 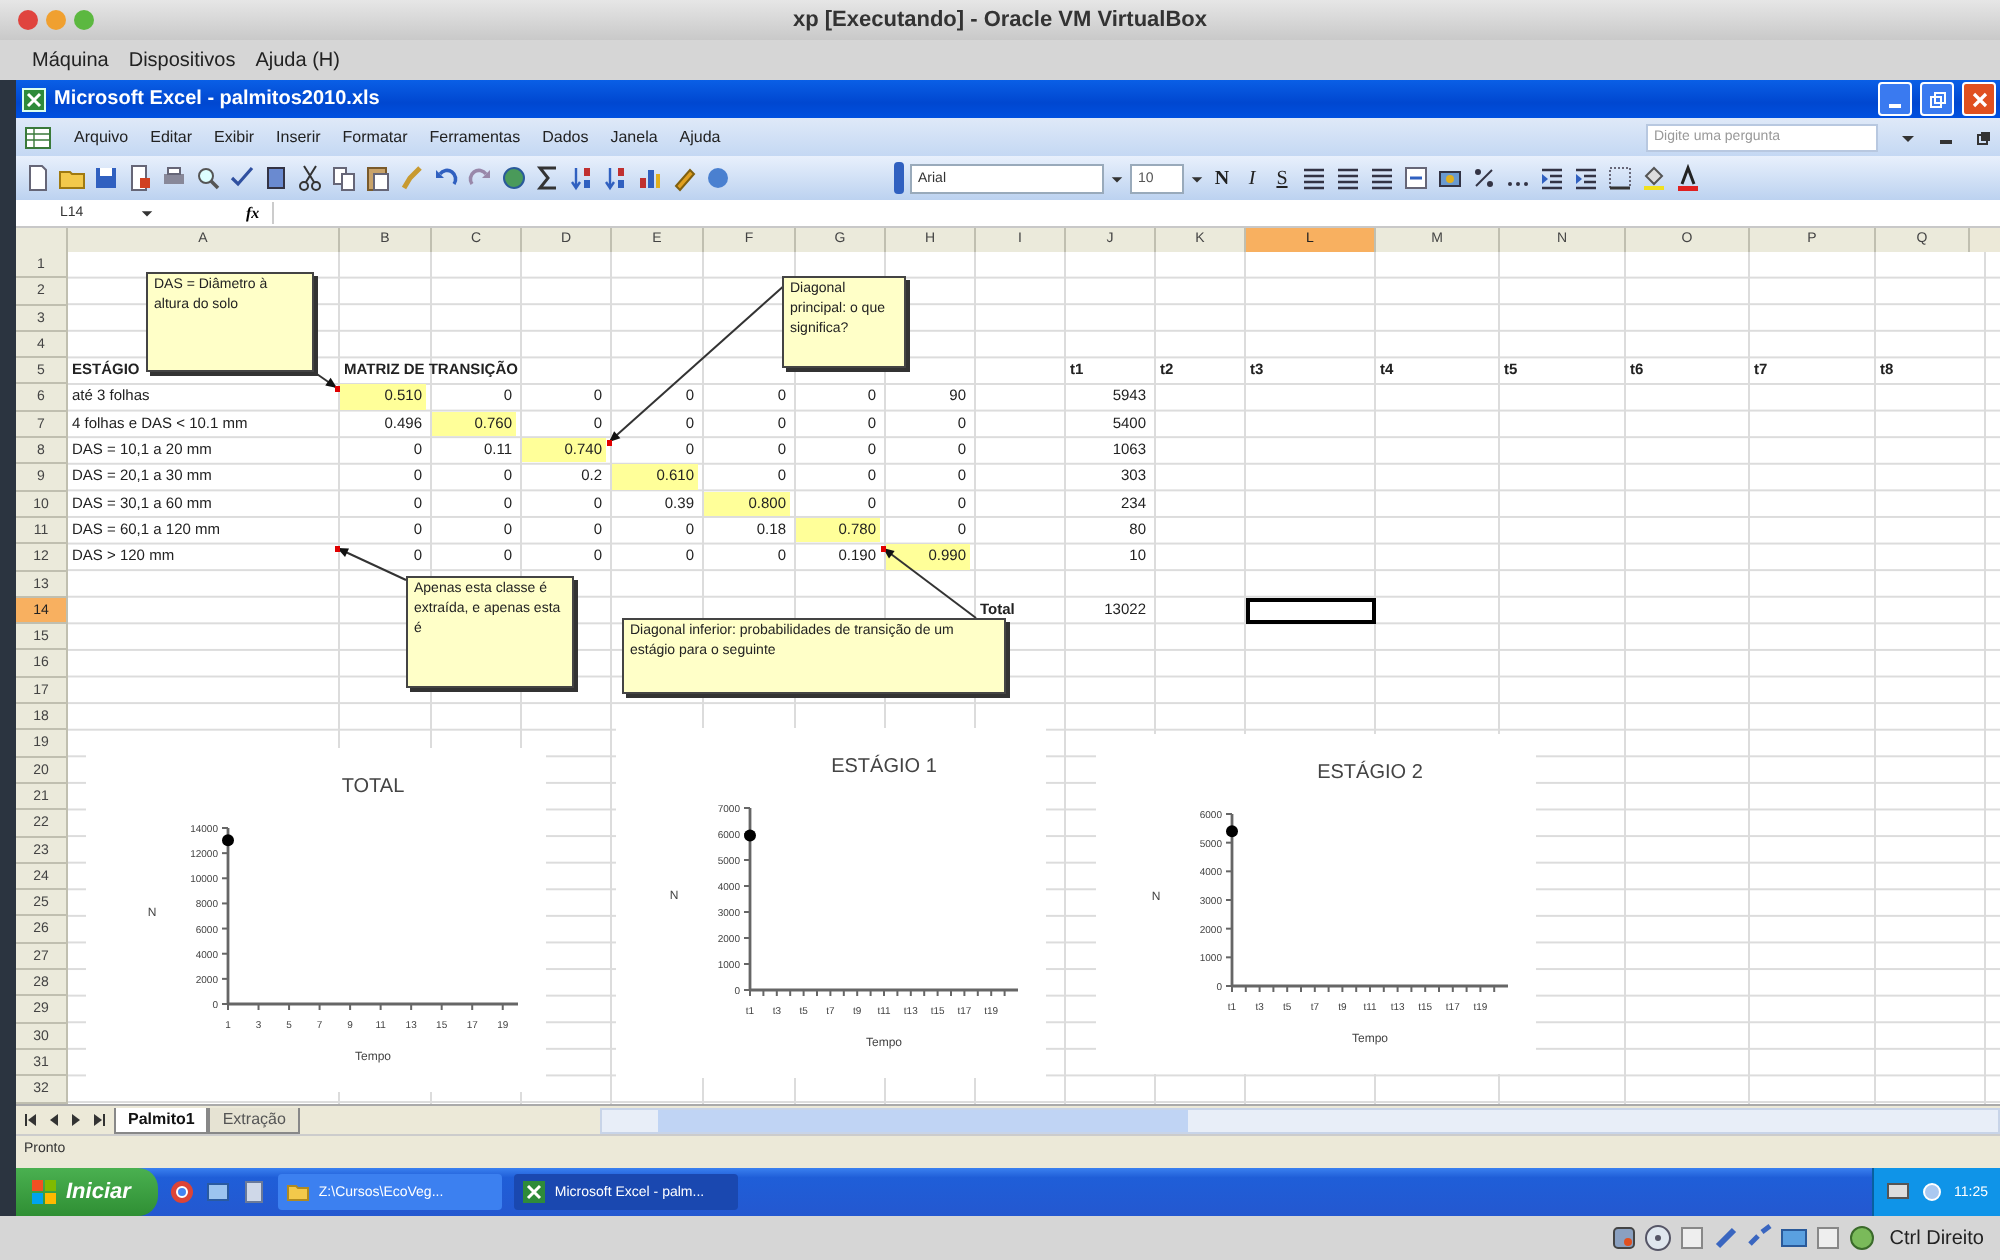 I want to click on close-button, so click(x=1979, y=99).